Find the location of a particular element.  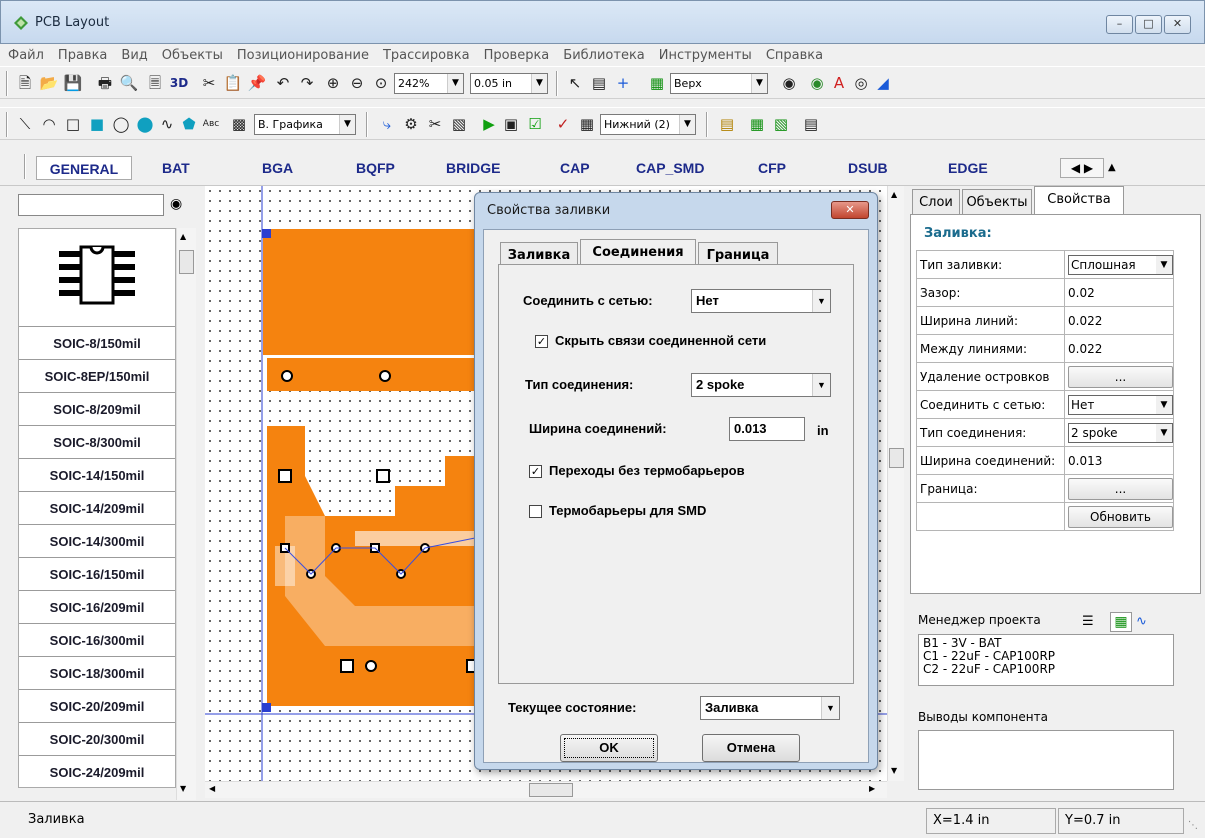

component-pins-list is located at coordinates (1046, 760).